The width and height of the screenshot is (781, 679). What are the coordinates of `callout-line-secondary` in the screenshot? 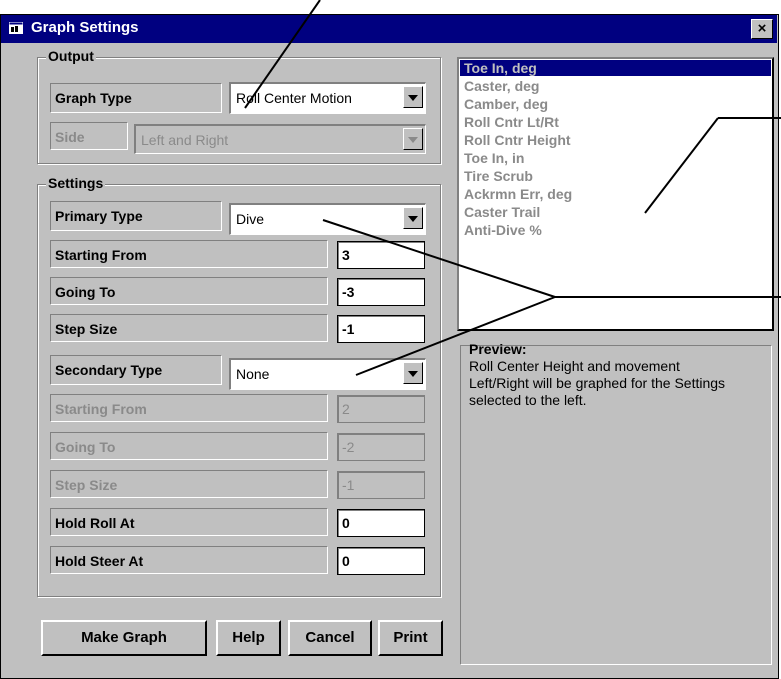 It's located at (455, 336).